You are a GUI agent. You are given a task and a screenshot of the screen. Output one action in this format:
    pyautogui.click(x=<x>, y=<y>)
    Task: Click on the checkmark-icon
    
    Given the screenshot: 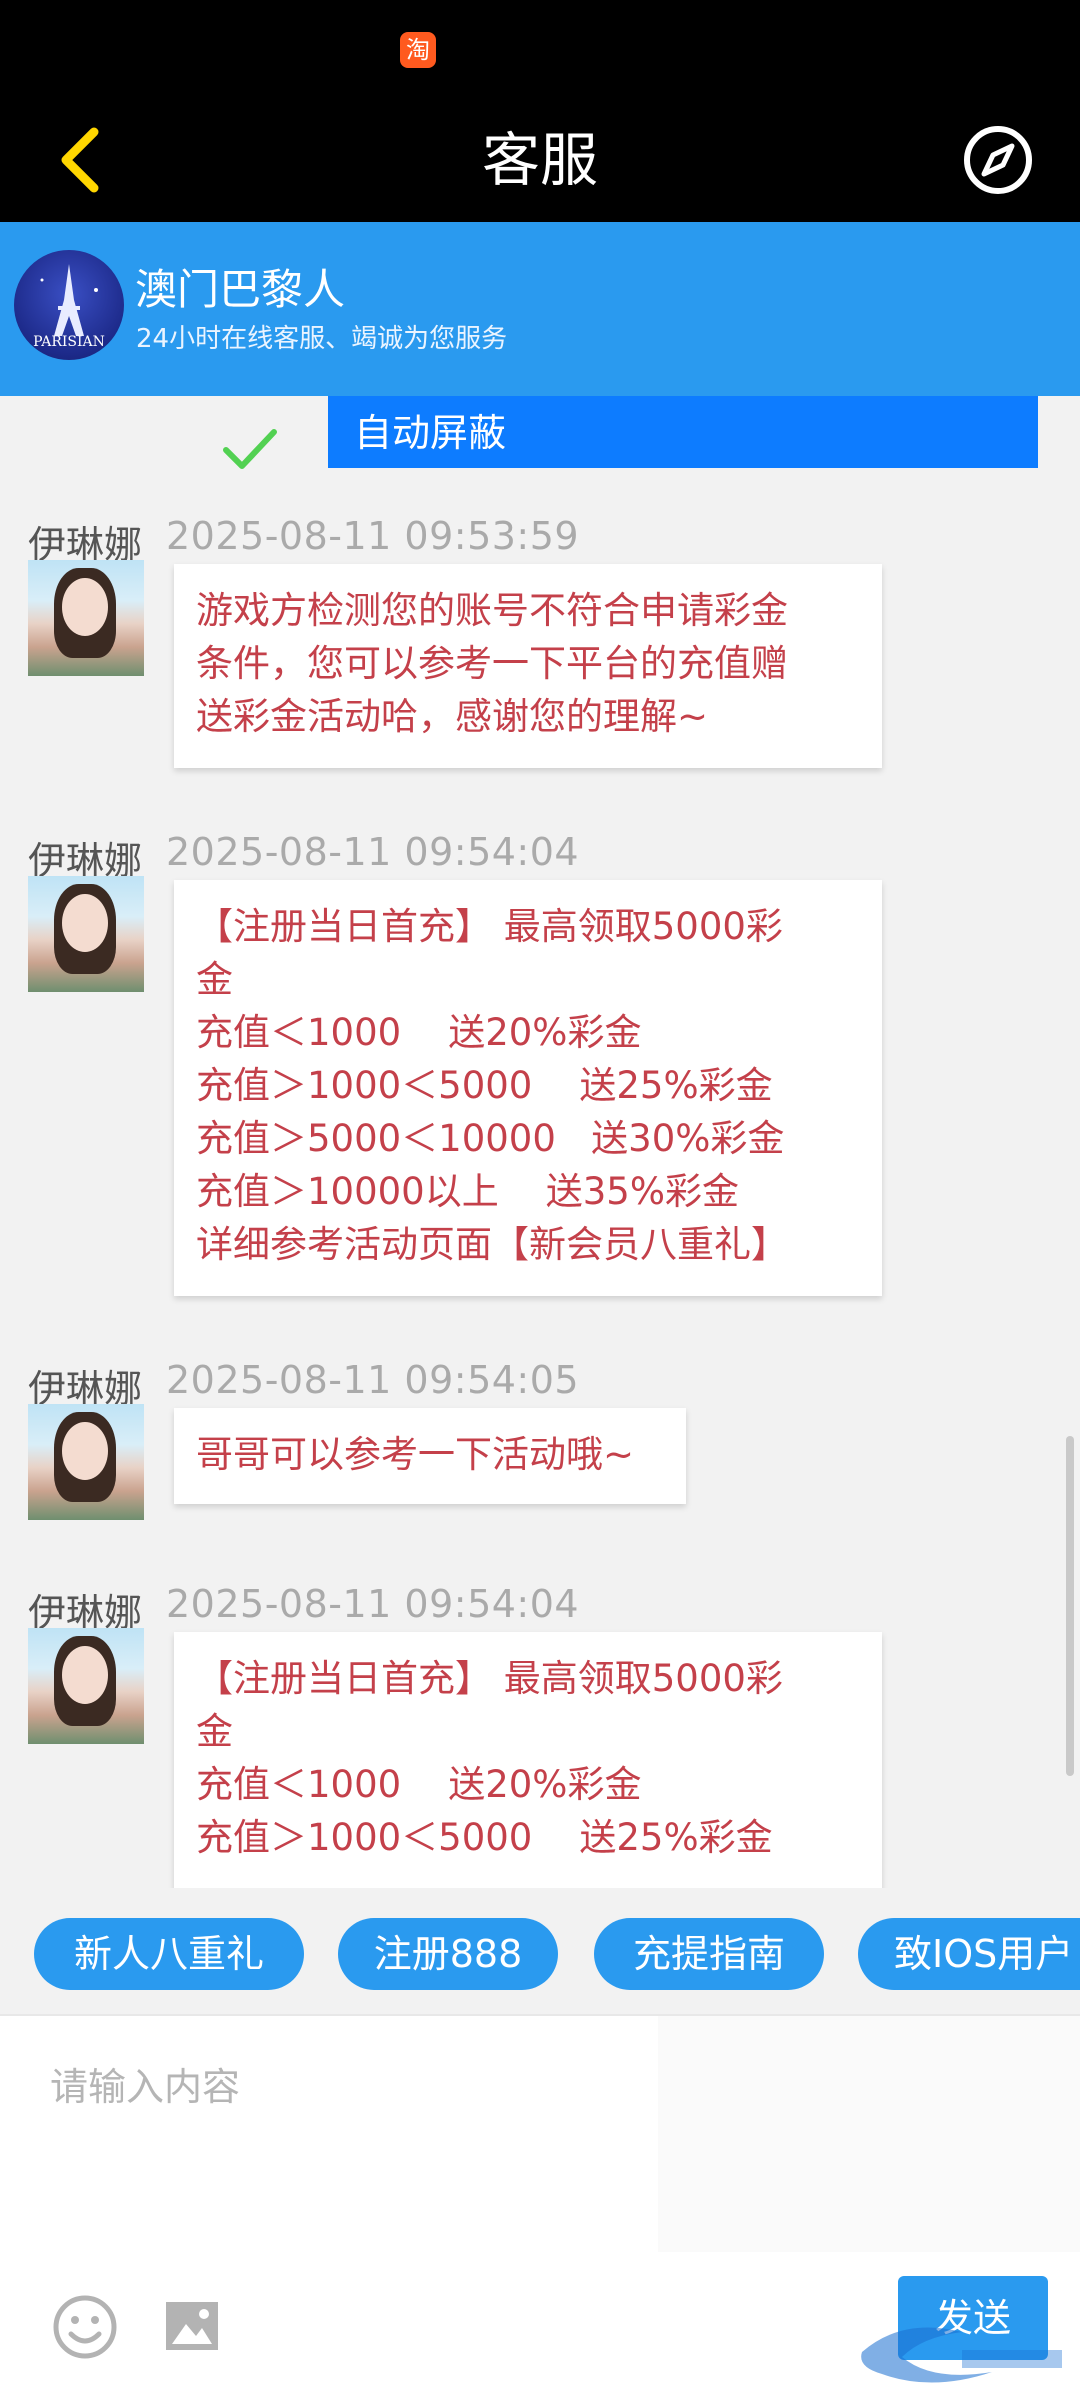 What is the action you would take?
    pyautogui.click(x=250, y=449)
    